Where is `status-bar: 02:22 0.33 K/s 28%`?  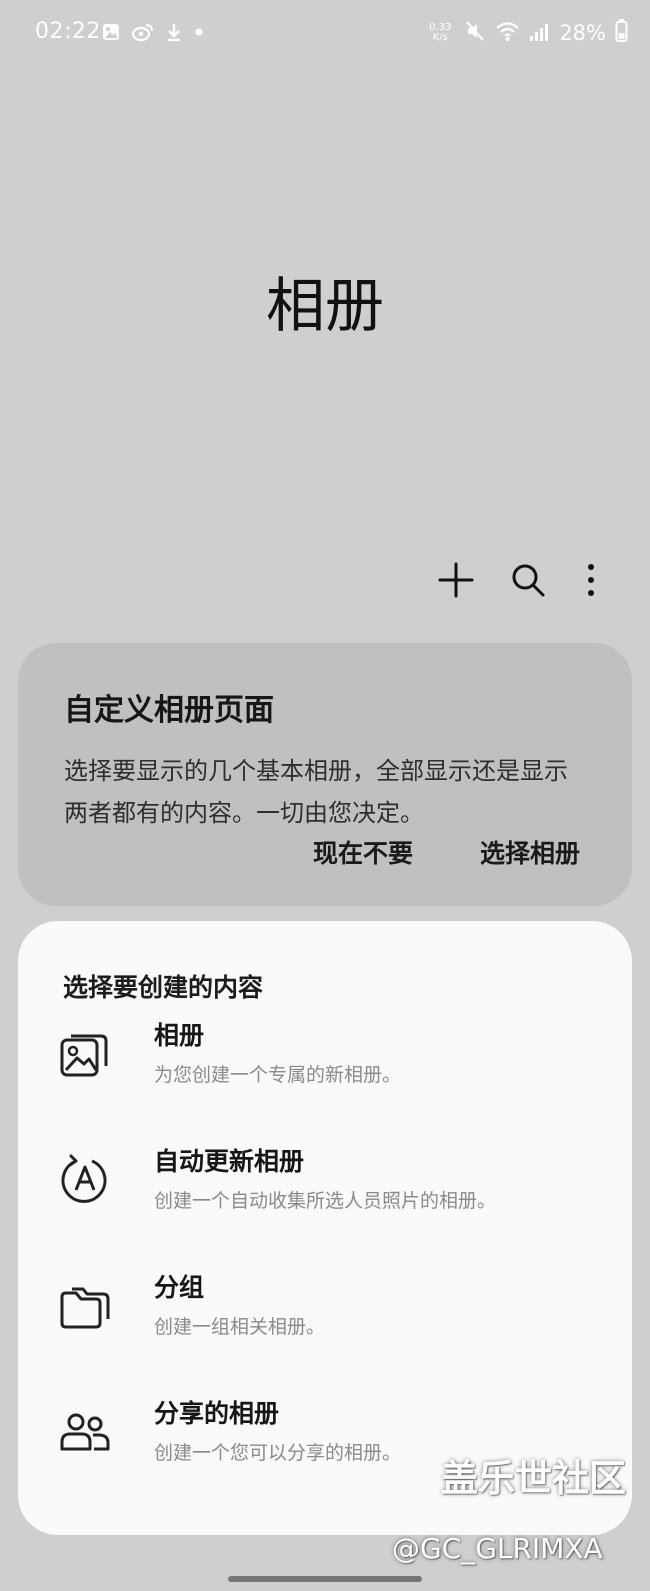
status-bar: 02:22 0.33 K/s 28% is located at coordinates (325, 35).